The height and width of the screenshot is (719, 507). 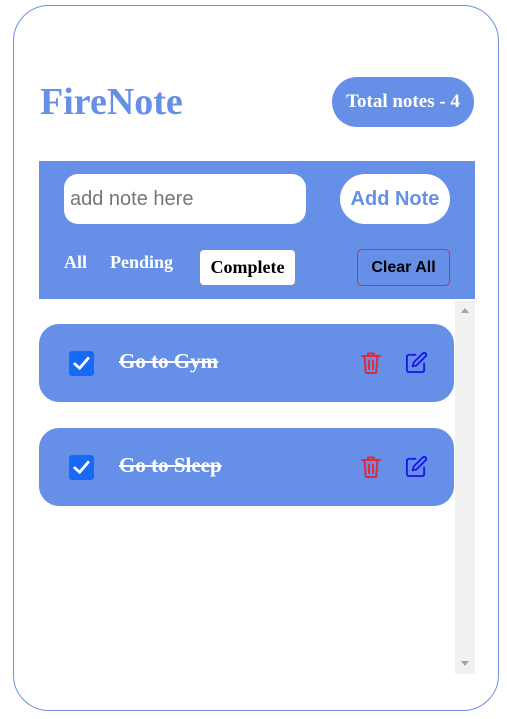 What do you see at coordinates (170, 465) in the screenshot?
I see `note-text: Go to Sleep` at bounding box center [170, 465].